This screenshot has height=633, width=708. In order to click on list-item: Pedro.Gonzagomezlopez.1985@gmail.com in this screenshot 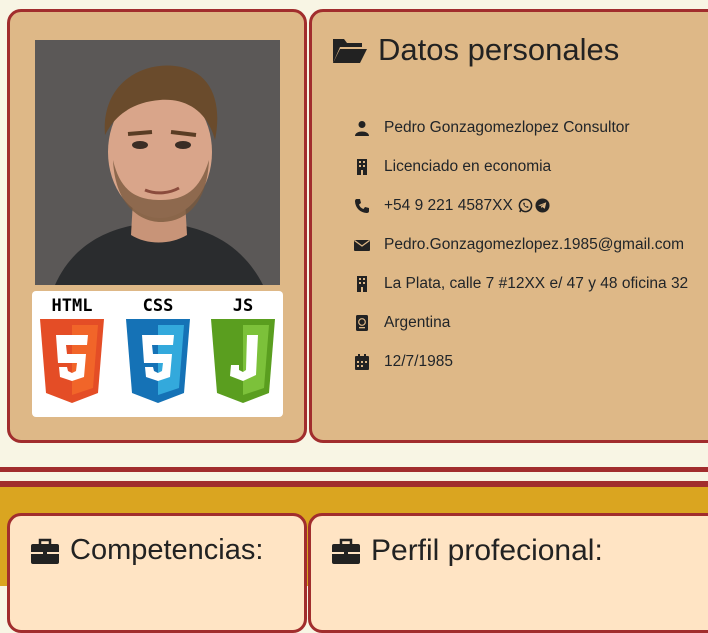, I will do `click(521, 244)`.